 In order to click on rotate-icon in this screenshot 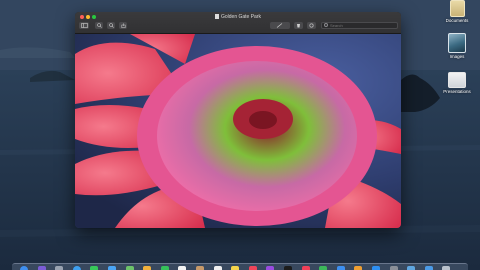, I will do `click(311, 25)`.